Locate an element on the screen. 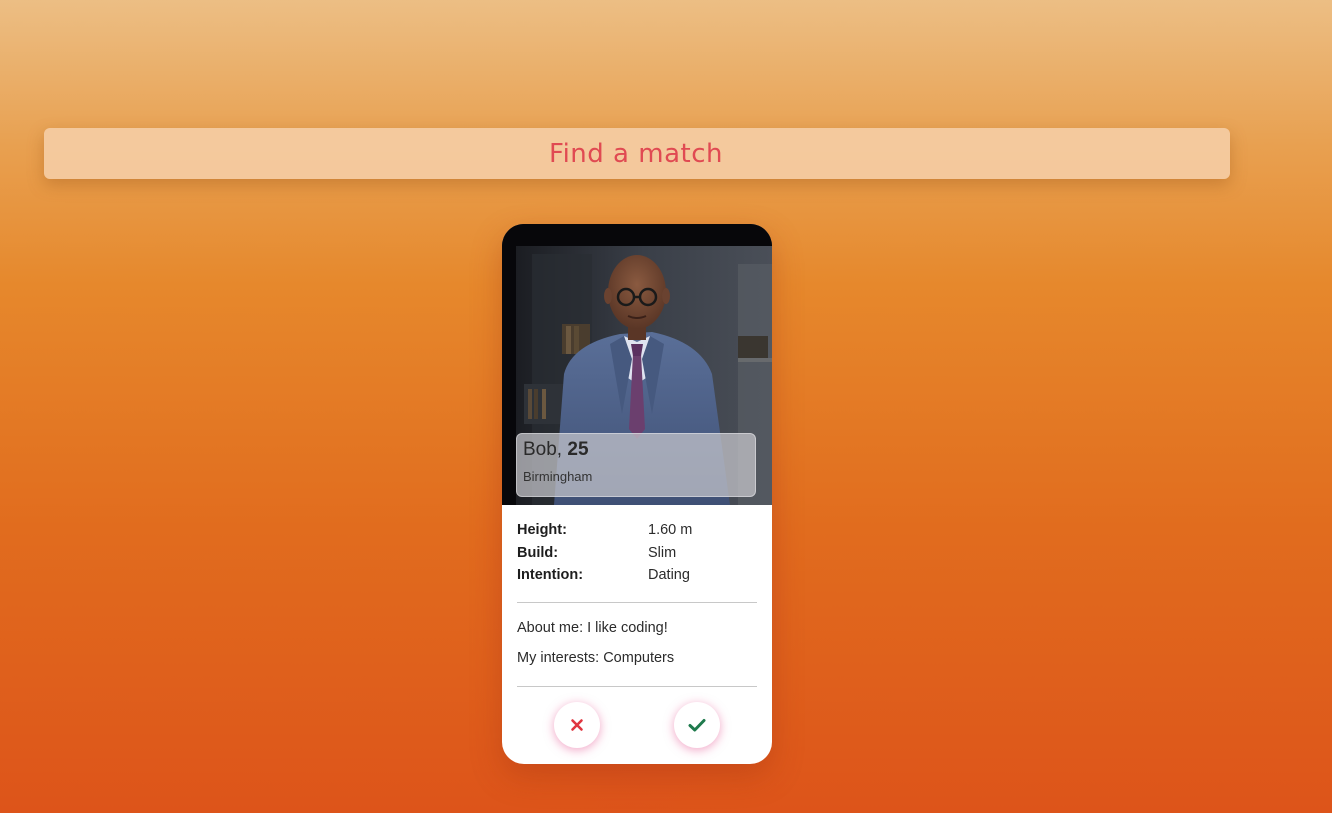  detail-value: Slim is located at coordinates (662, 552).